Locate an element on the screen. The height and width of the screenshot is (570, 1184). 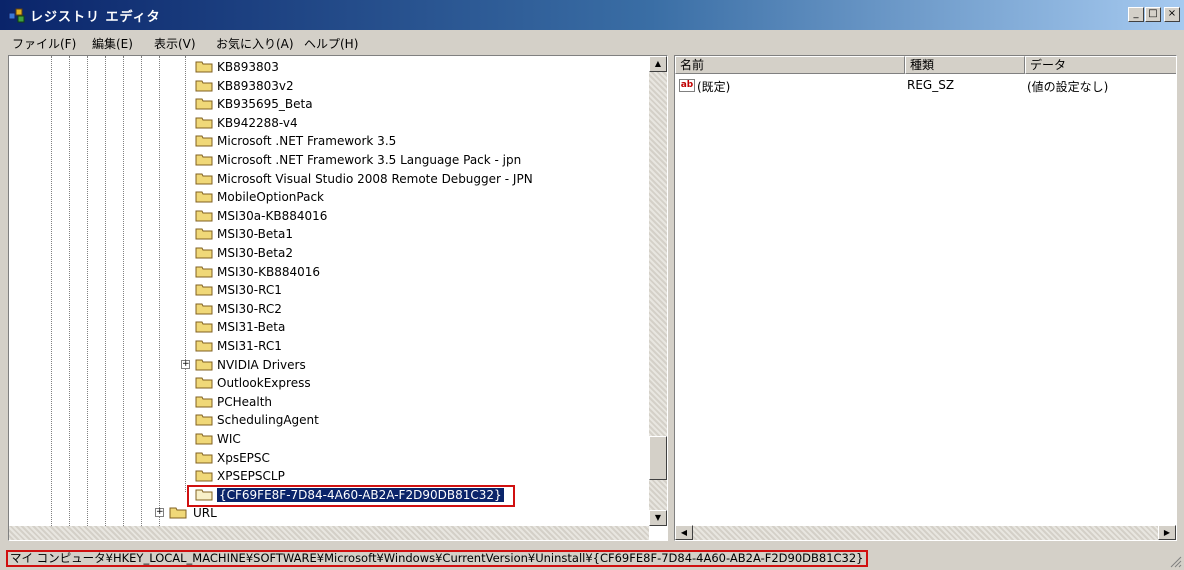
tree-item-label: MSI30-Beta1 is located at coordinates (255, 234).